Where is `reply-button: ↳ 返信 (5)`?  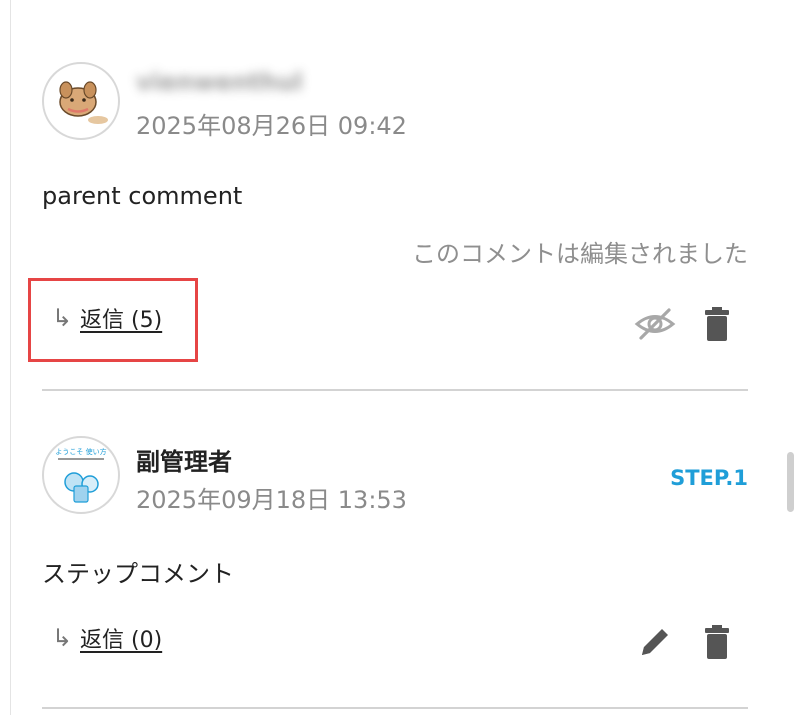 reply-button: ↳ 返信 (5) is located at coordinates (106, 318).